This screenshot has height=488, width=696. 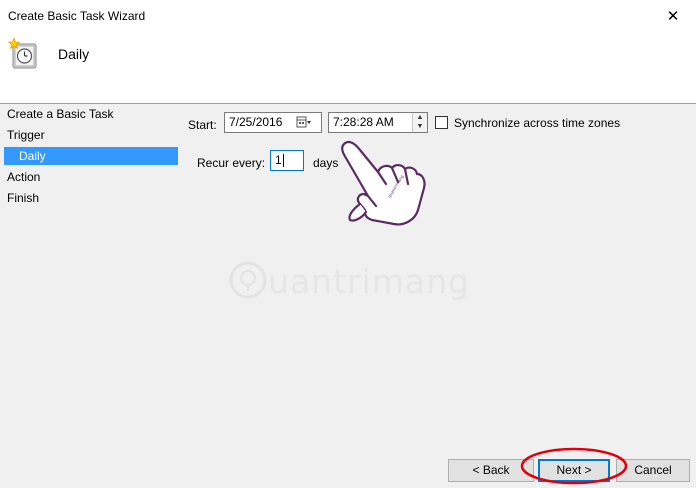 I want to click on highlight-ellipse, so click(x=574, y=466).